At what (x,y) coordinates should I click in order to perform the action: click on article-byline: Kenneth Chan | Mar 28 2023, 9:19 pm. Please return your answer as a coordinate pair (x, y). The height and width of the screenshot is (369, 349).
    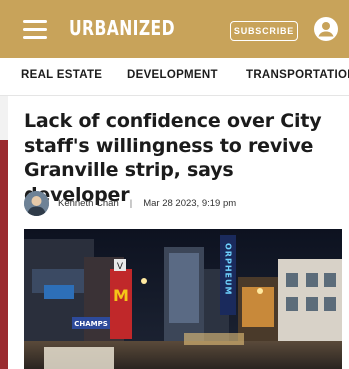
    Looking at the image, I should click on (130, 203).